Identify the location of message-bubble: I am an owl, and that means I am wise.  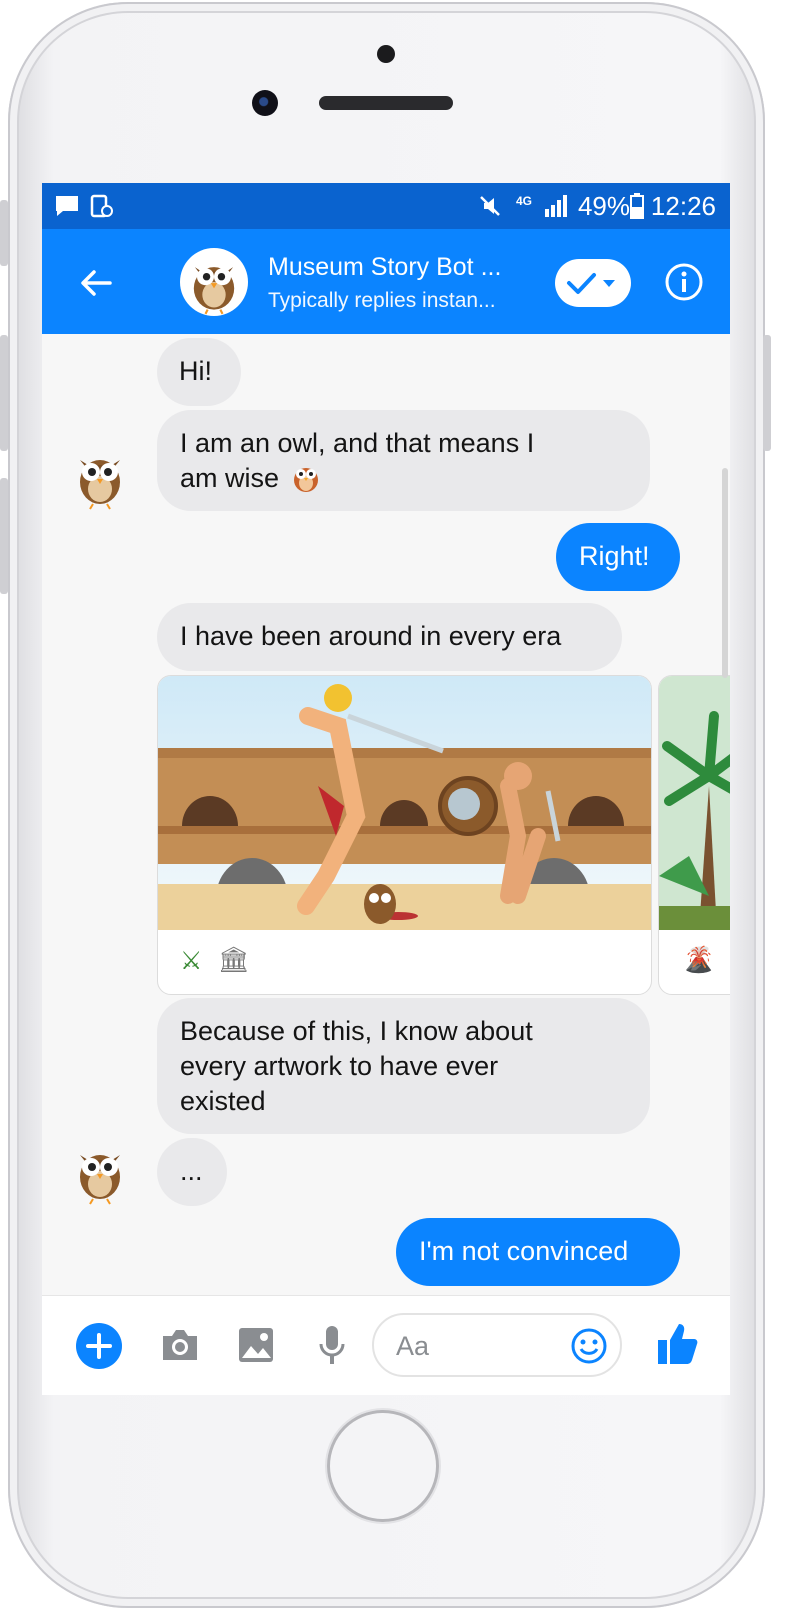
(403, 460).